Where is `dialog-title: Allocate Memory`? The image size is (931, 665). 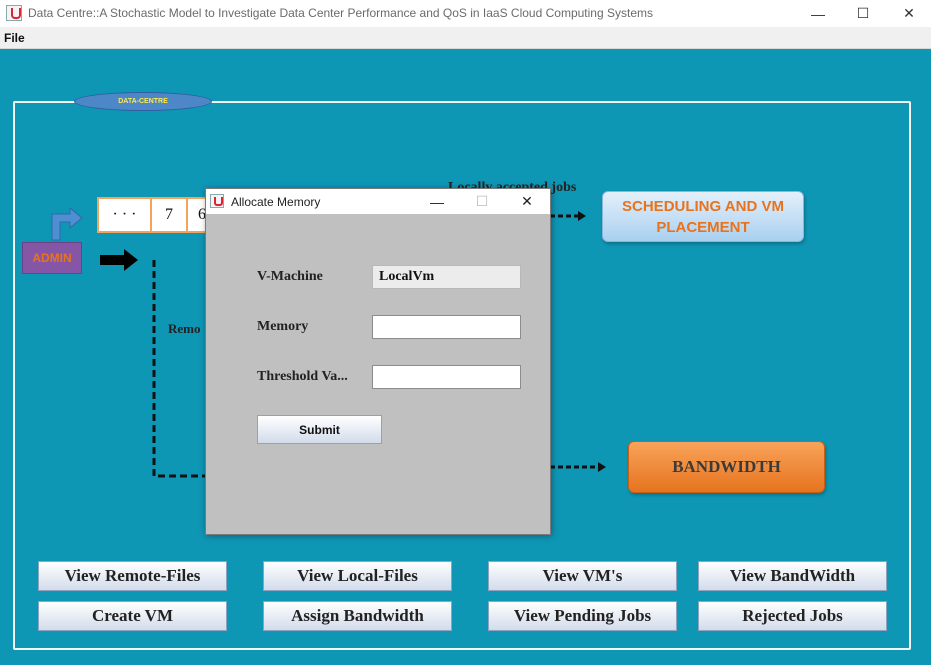 dialog-title: Allocate Memory is located at coordinates (276, 202).